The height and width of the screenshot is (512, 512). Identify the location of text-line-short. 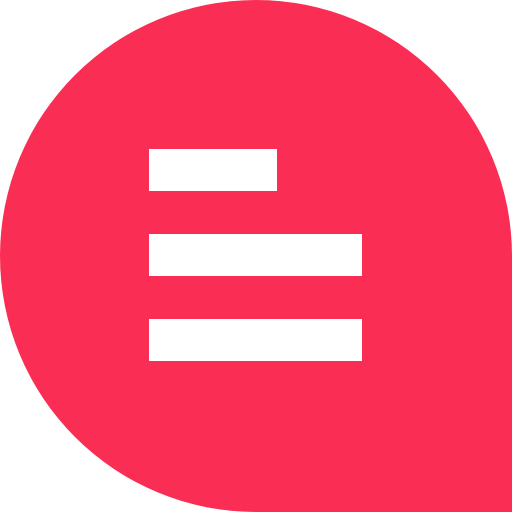
(213, 170).